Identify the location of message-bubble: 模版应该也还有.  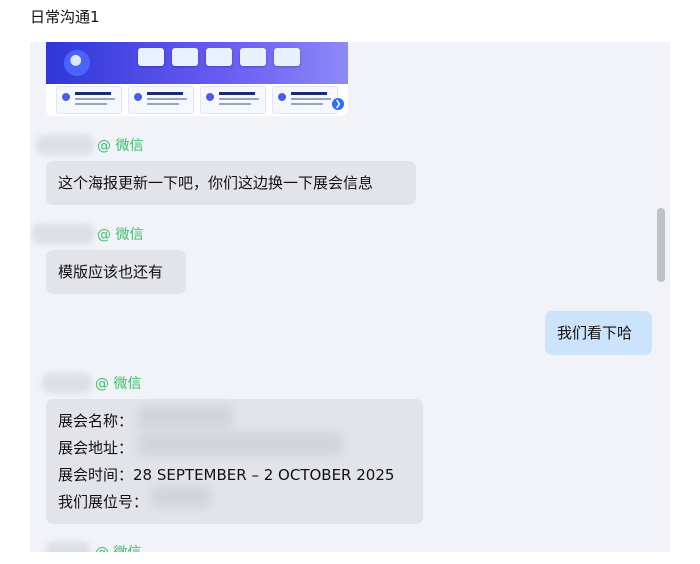
(116, 272).